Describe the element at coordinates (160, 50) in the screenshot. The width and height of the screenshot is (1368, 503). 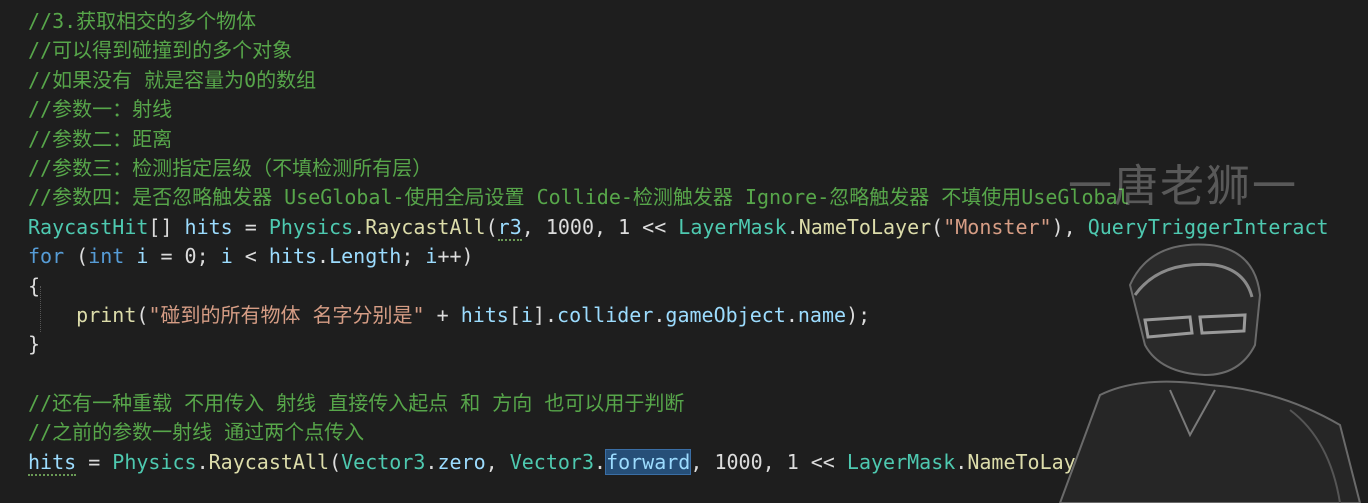
I see `code-token-comment: //可以得到碰撞到的多个对象` at that location.